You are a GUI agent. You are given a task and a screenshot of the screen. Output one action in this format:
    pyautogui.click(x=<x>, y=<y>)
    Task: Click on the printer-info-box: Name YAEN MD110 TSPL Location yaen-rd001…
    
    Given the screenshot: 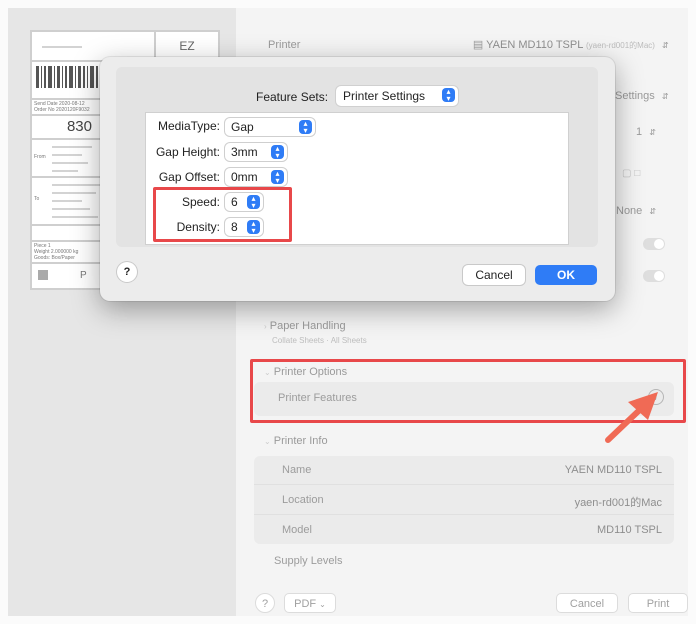 What is the action you would take?
    pyautogui.click(x=464, y=500)
    